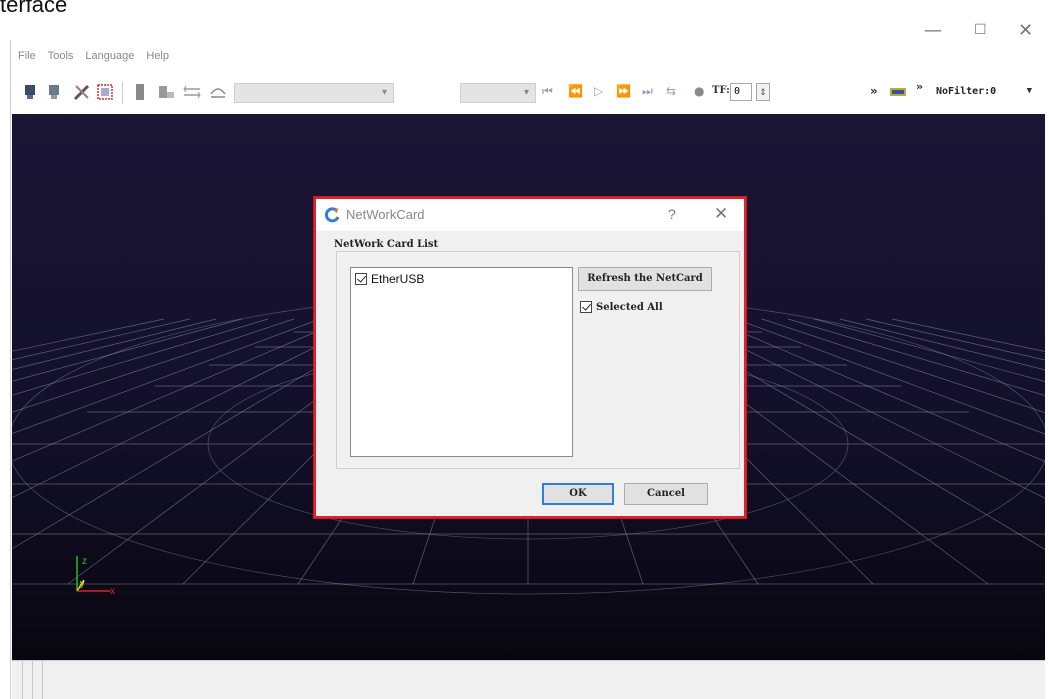  Describe the element at coordinates (332, 215) in the screenshot. I see `app-logo-icon` at that location.